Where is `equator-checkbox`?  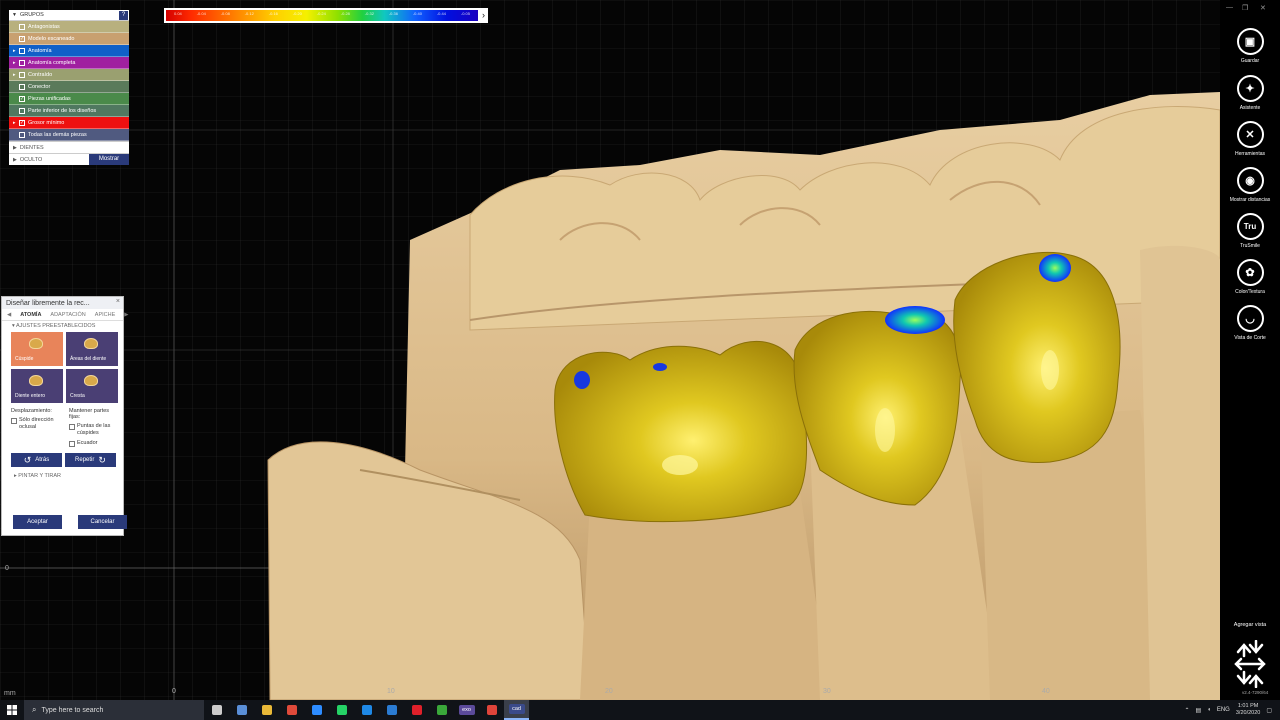 equator-checkbox is located at coordinates (72, 444).